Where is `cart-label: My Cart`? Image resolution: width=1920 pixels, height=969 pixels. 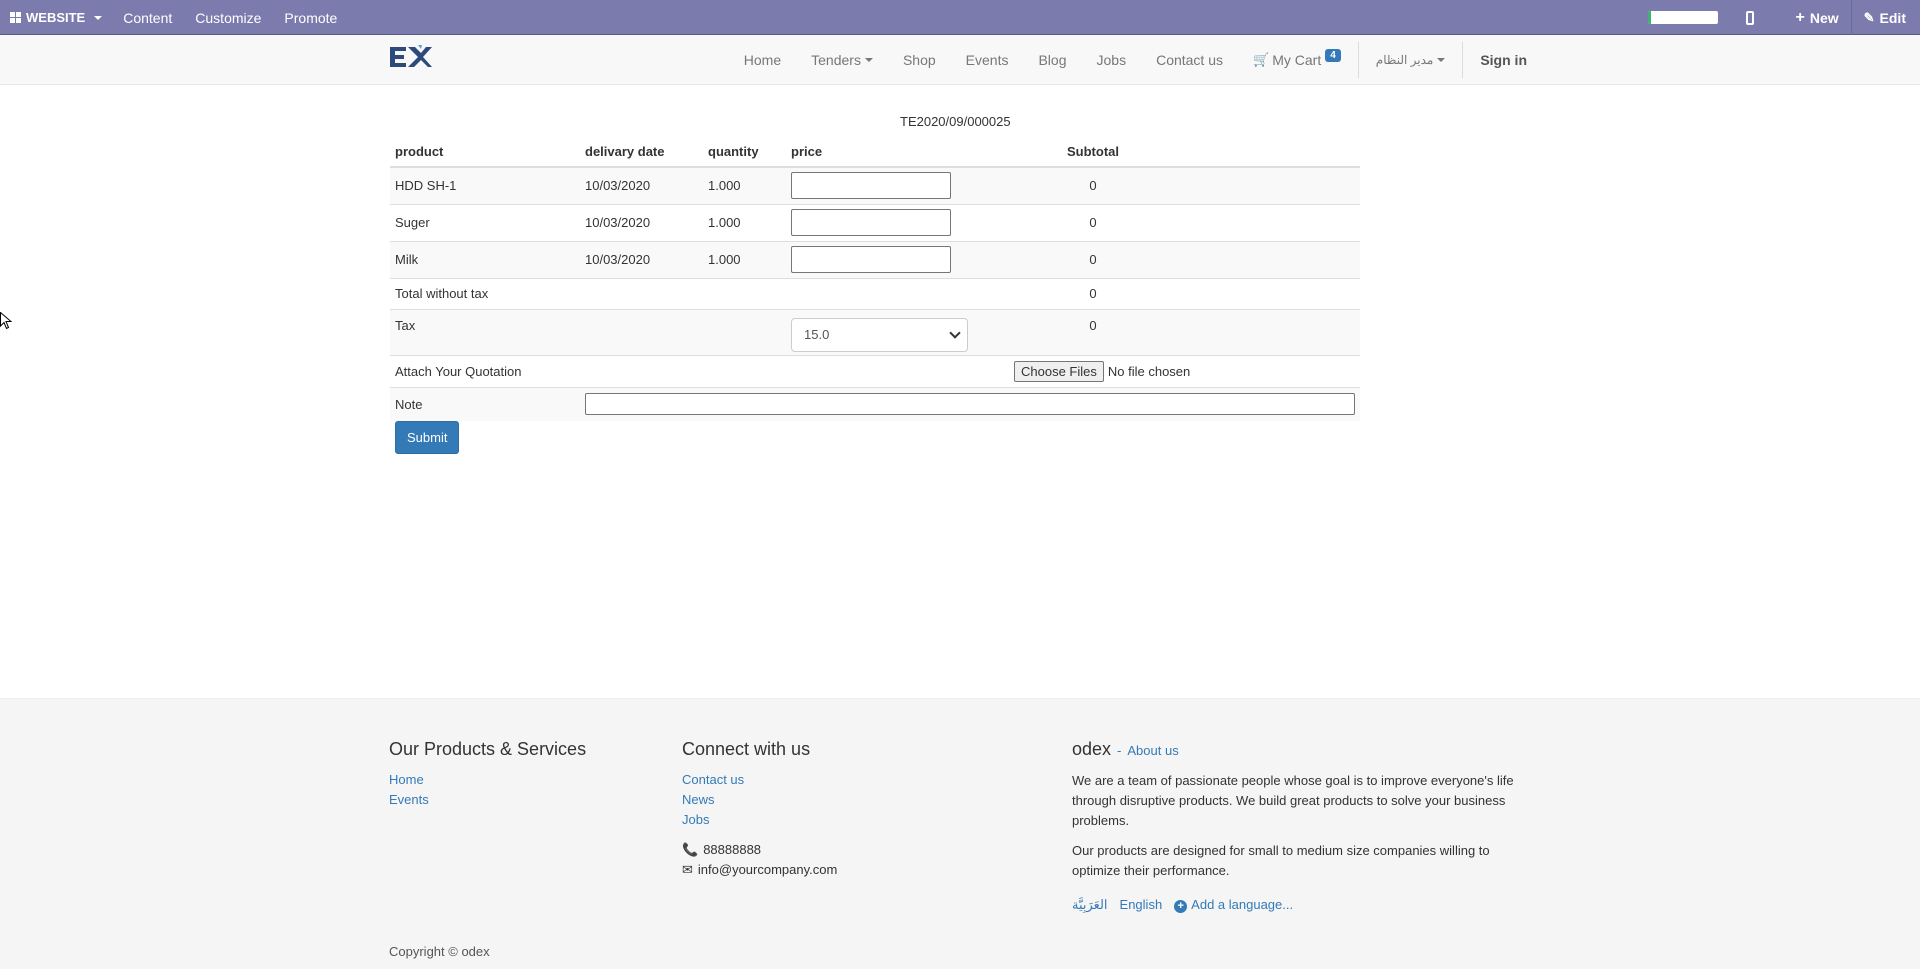 cart-label: My Cart is located at coordinates (1297, 60).